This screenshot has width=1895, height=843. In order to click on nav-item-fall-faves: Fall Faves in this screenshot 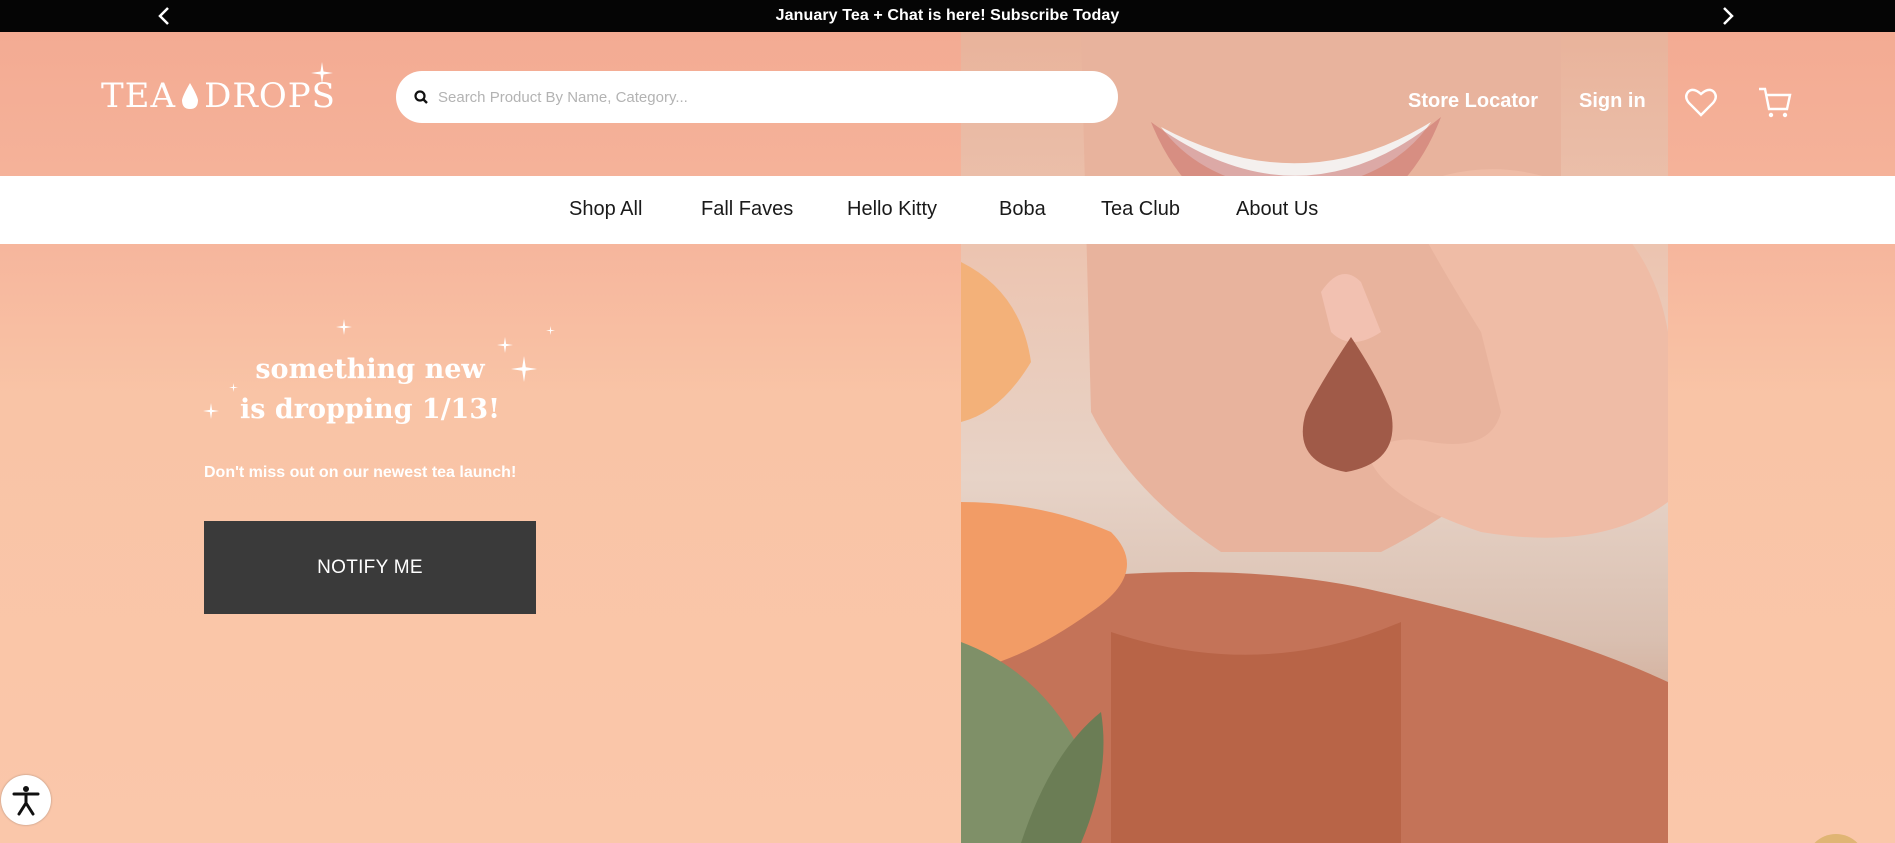, I will do `click(747, 209)`.